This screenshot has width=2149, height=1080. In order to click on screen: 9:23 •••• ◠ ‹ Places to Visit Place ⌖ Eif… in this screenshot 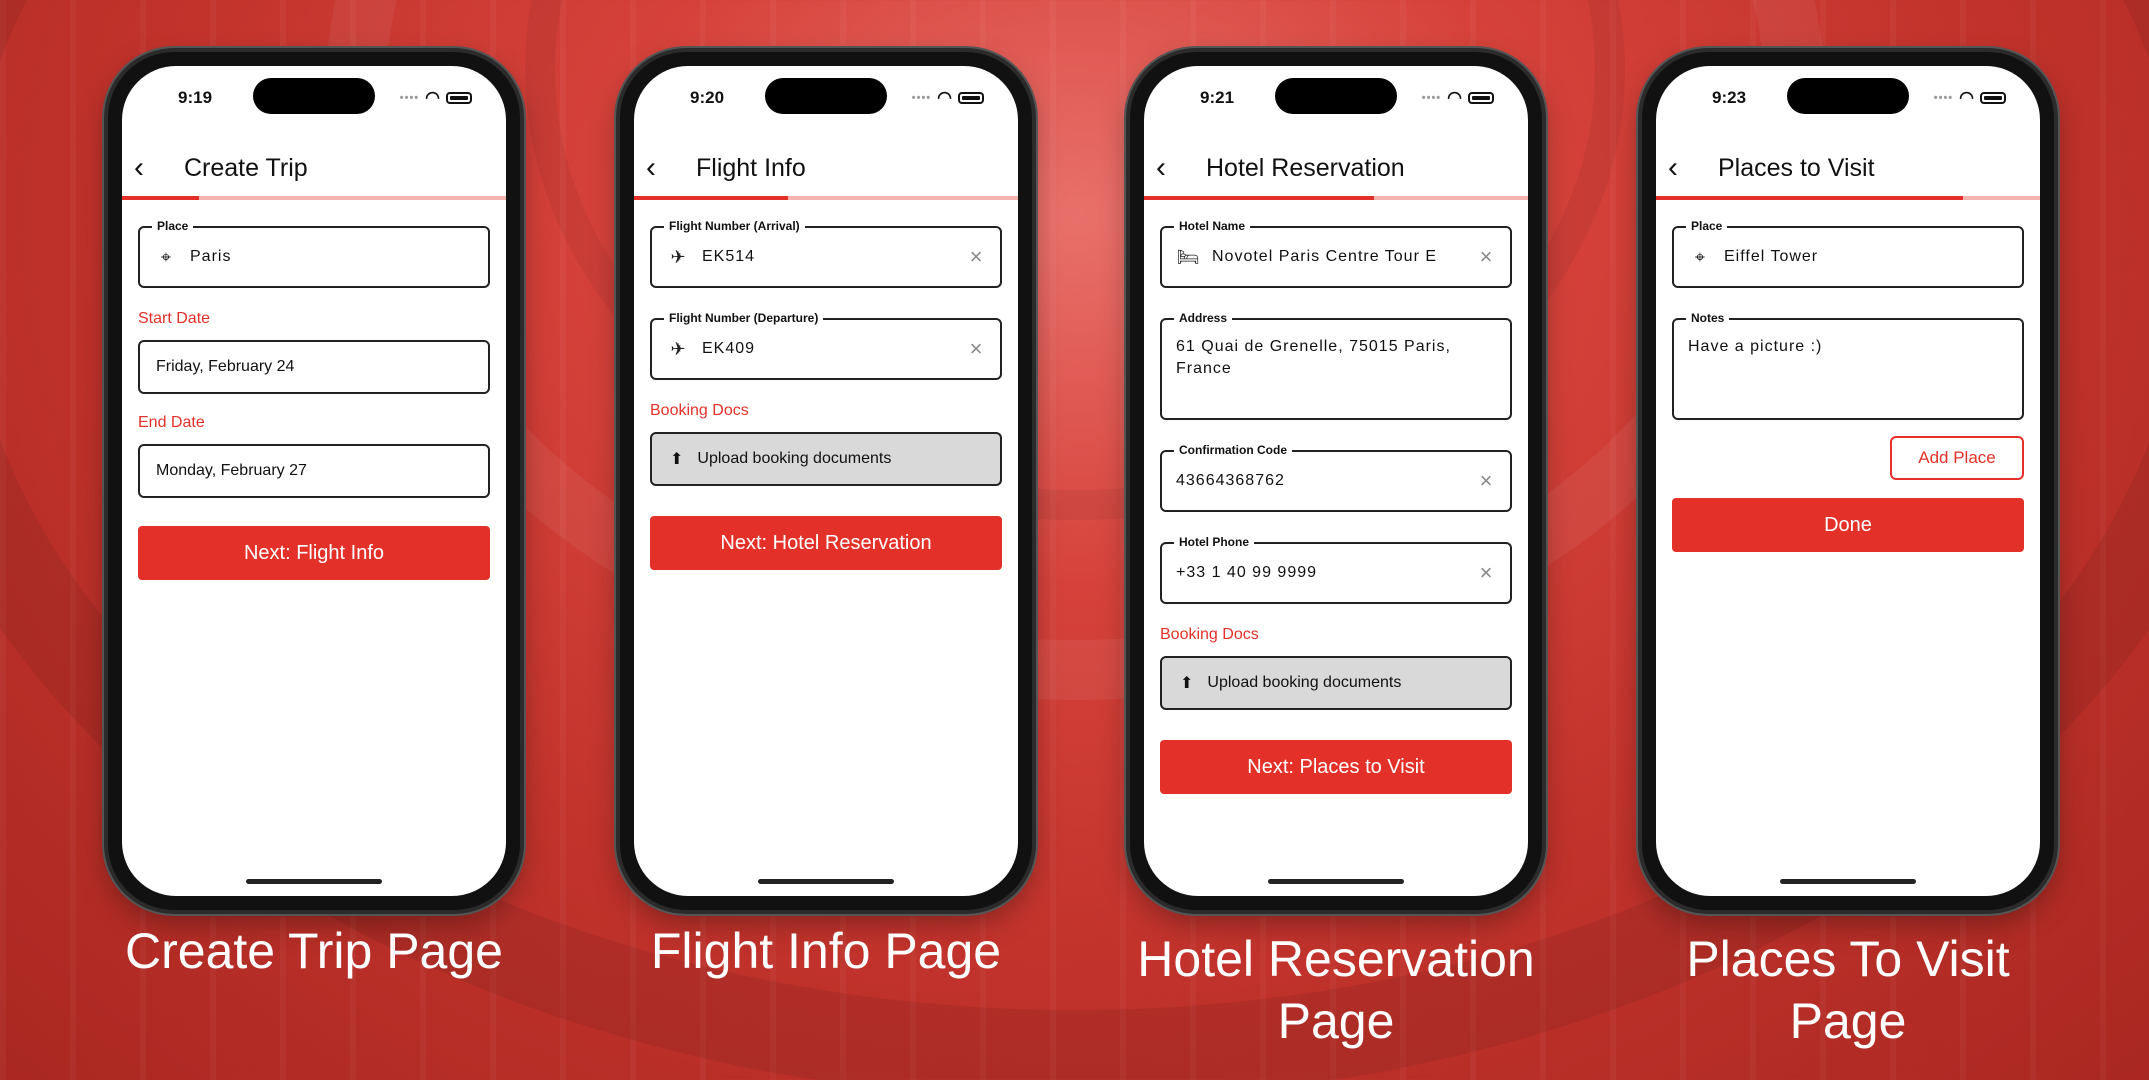, I will do `click(1848, 481)`.